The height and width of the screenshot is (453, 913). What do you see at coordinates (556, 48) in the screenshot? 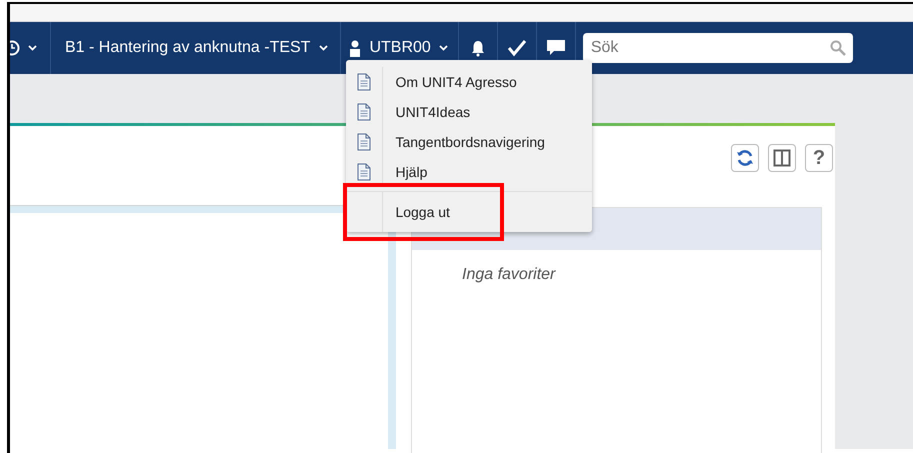
I see `chat-icon` at bounding box center [556, 48].